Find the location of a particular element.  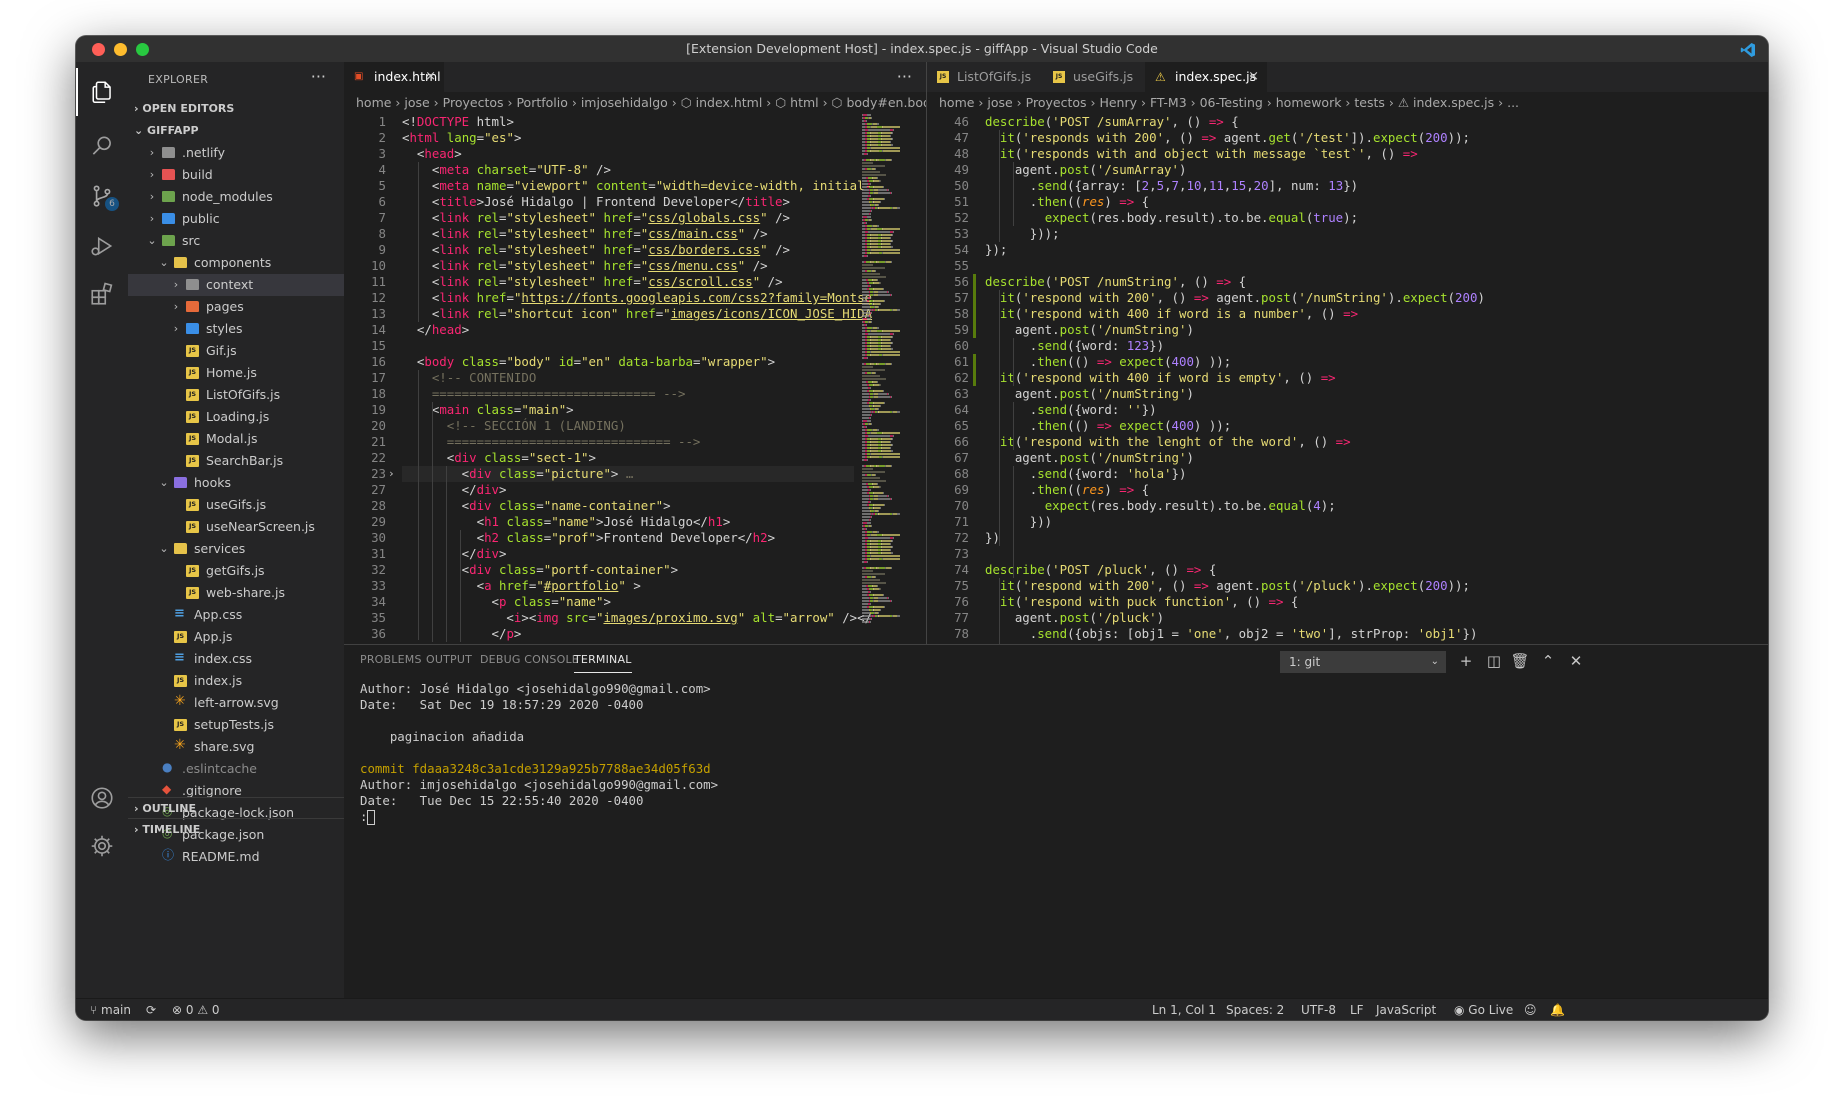

minimize-window-button is located at coordinates (120, 49).